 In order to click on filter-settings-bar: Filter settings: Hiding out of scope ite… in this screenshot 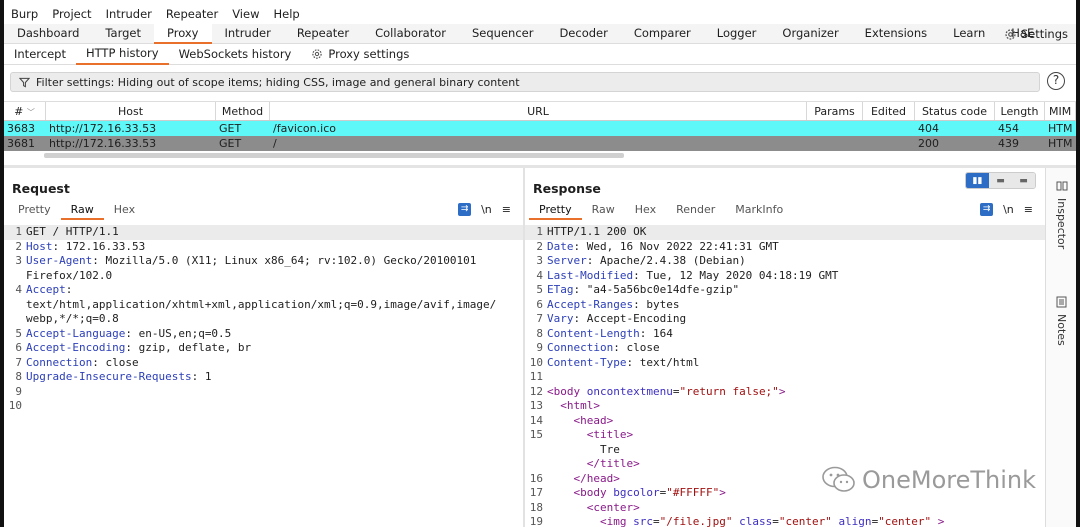, I will do `click(525, 82)`.